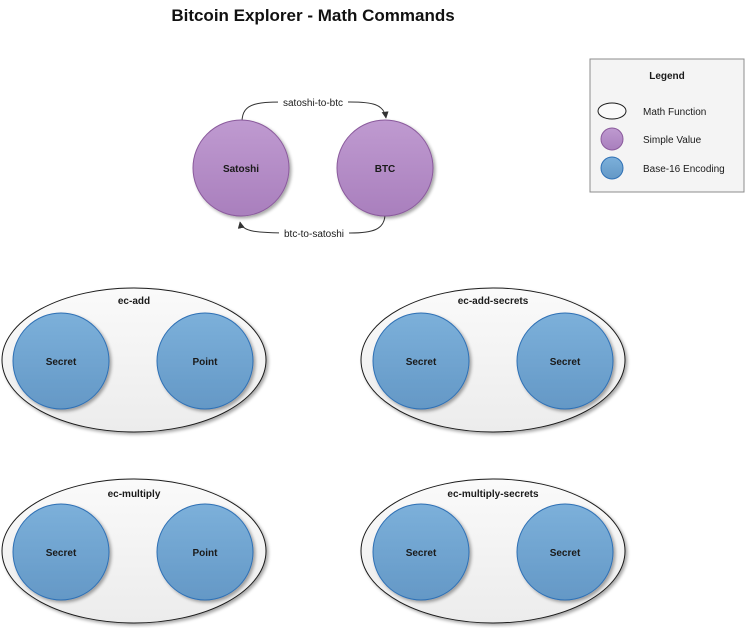 Image resolution: width=746 pixels, height=628 pixels. I want to click on legend-simple-swatch, so click(612, 139).